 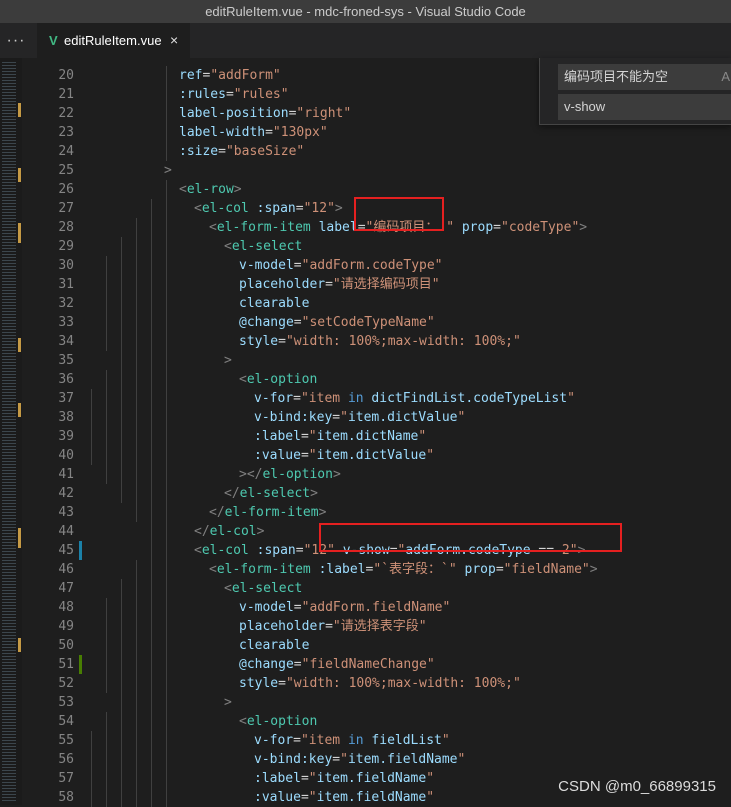 I want to click on line-number: 28, so click(x=66, y=227).